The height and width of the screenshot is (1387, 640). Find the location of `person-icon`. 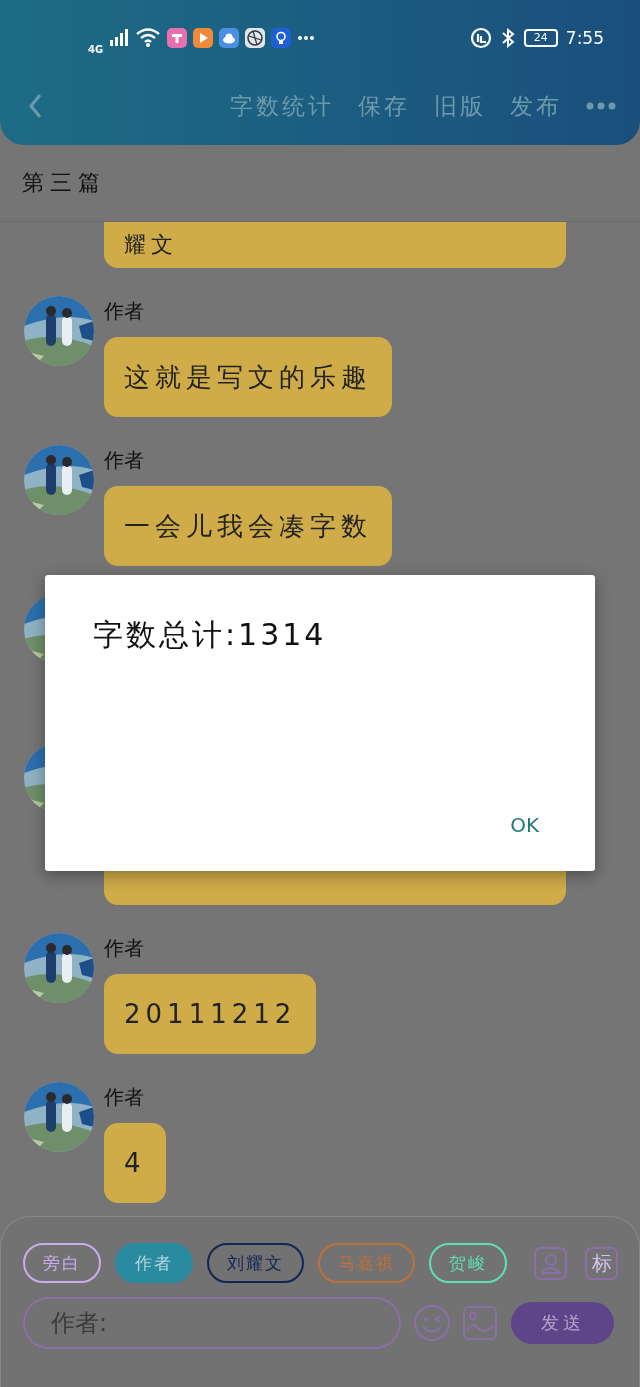

person-icon is located at coordinates (550, 1263).